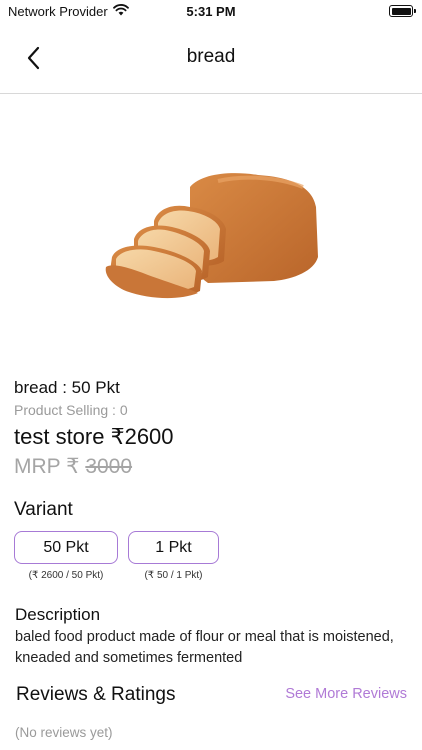 Image resolution: width=422 pixels, height=750 pixels. What do you see at coordinates (67, 387) in the screenshot?
I see `product-name: bread : 50 Pkt` at bounding box center [67, 387].